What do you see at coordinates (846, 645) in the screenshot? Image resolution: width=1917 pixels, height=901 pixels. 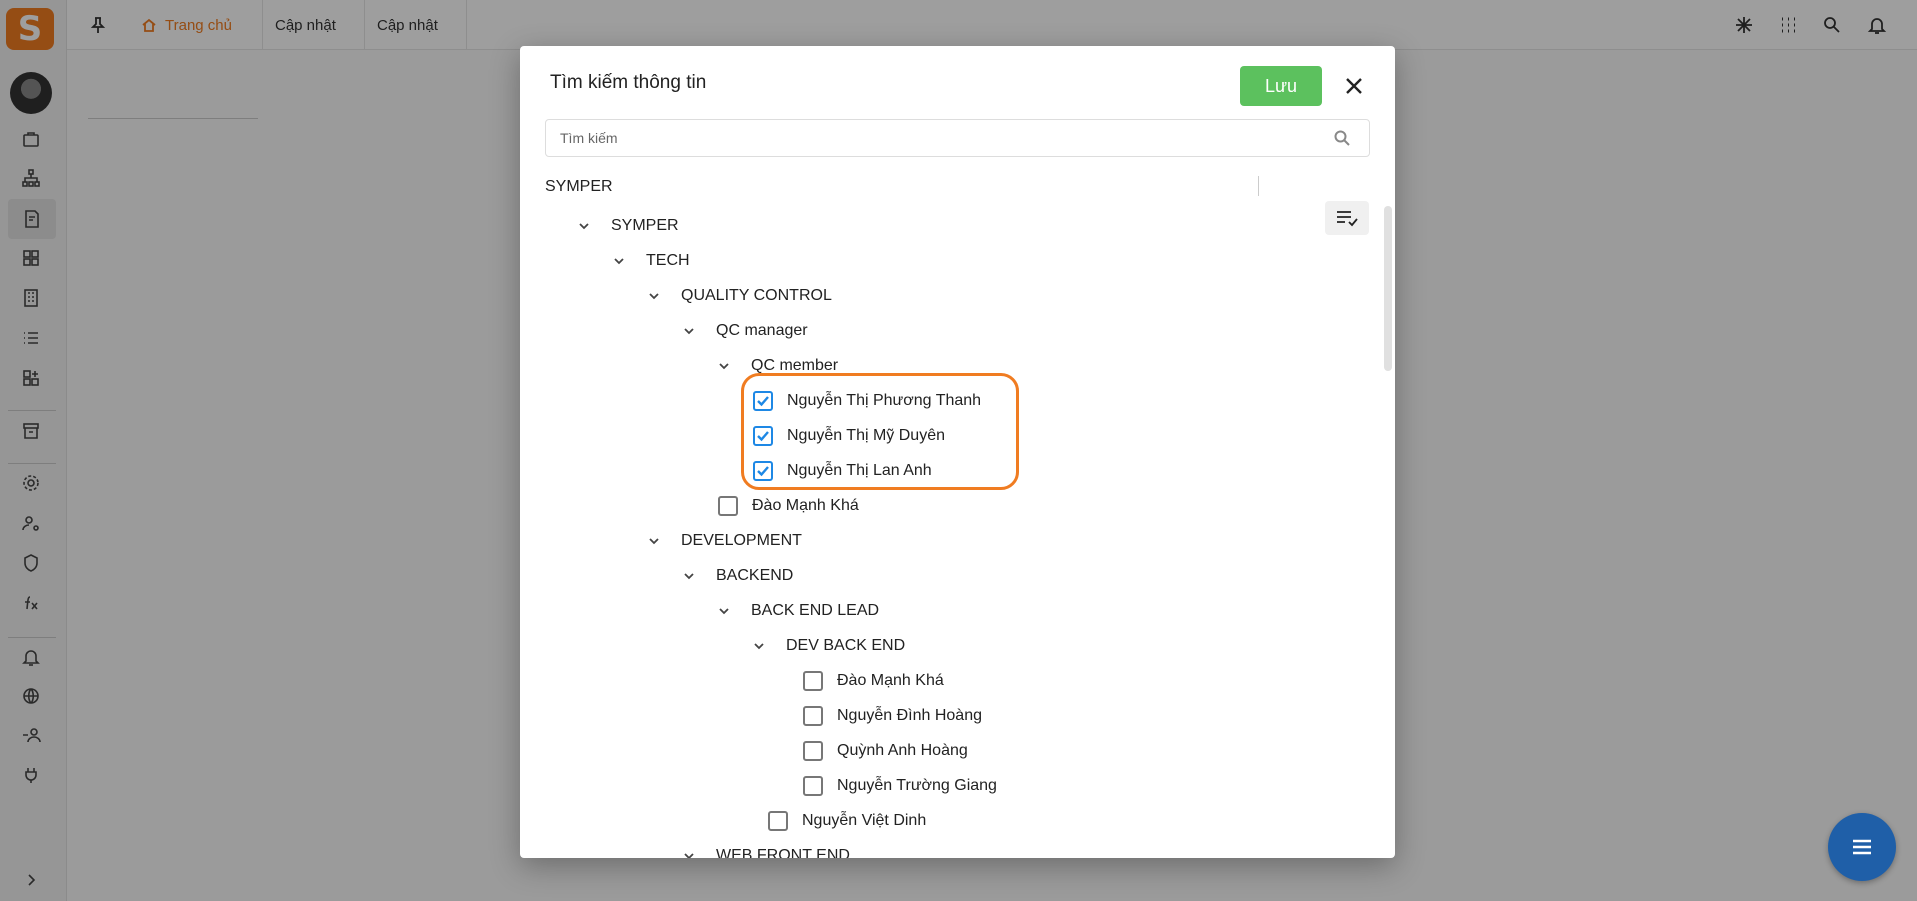 I see `tree-node-label: DEV BACK END` at bounding box center [846, 645].